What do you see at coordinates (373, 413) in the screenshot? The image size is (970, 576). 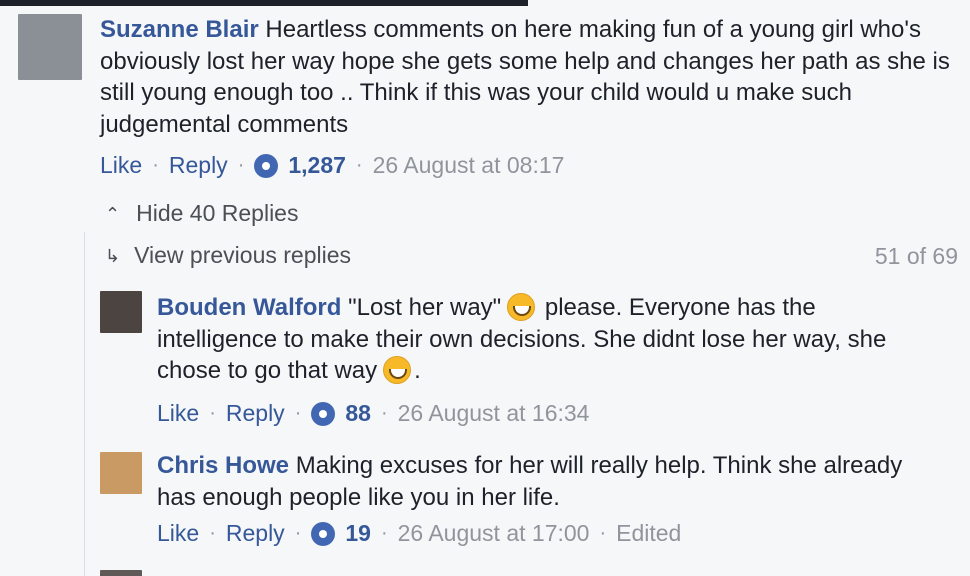 I see `reply-actions: Like · Reply · 88 · 26 August at 16:34` at bounding box center [373, 413].